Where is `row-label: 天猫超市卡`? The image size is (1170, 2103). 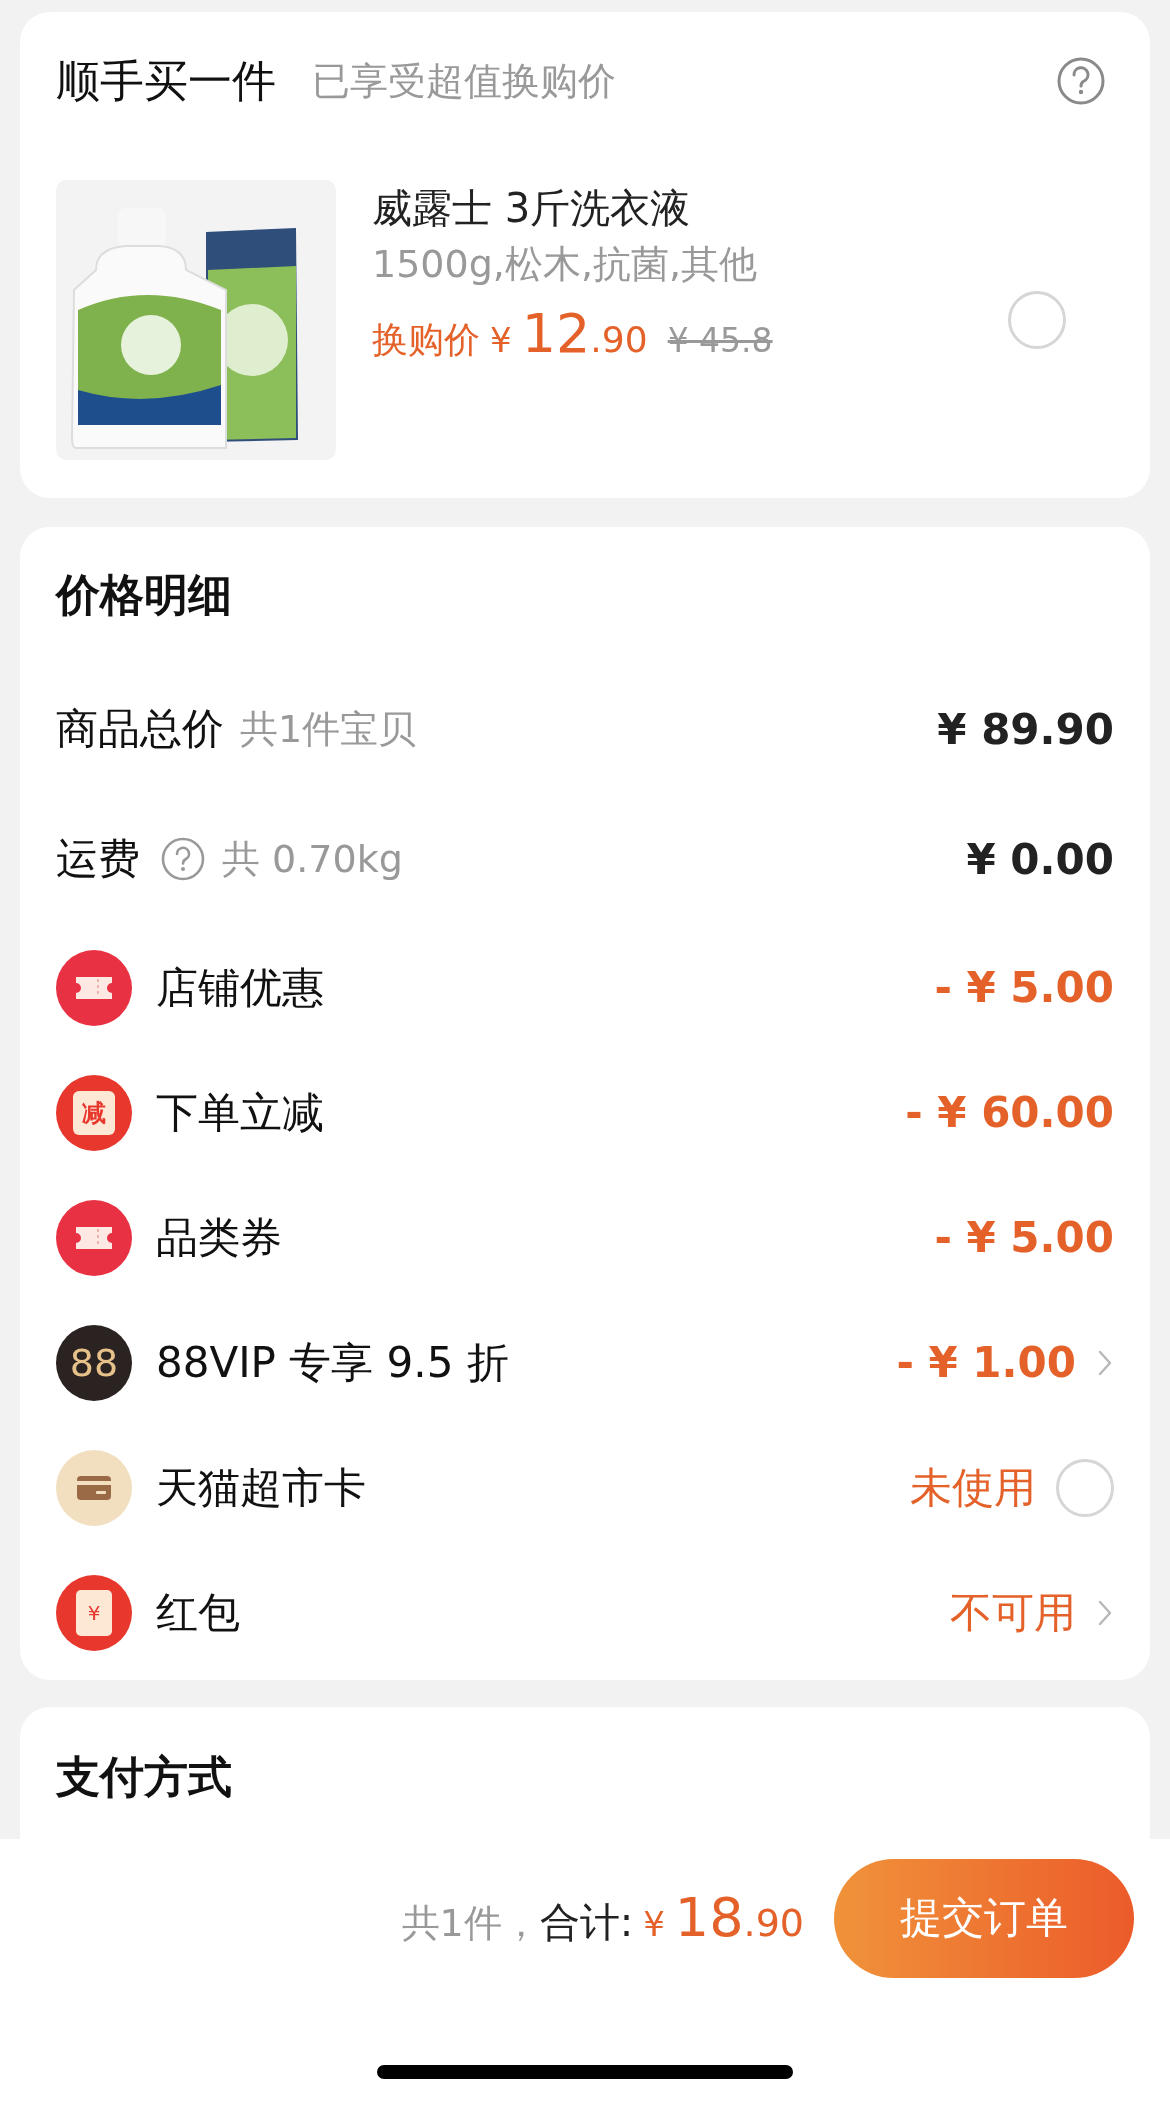 row-label: 天猫超市卡 is located at coordinates (261, 1487).